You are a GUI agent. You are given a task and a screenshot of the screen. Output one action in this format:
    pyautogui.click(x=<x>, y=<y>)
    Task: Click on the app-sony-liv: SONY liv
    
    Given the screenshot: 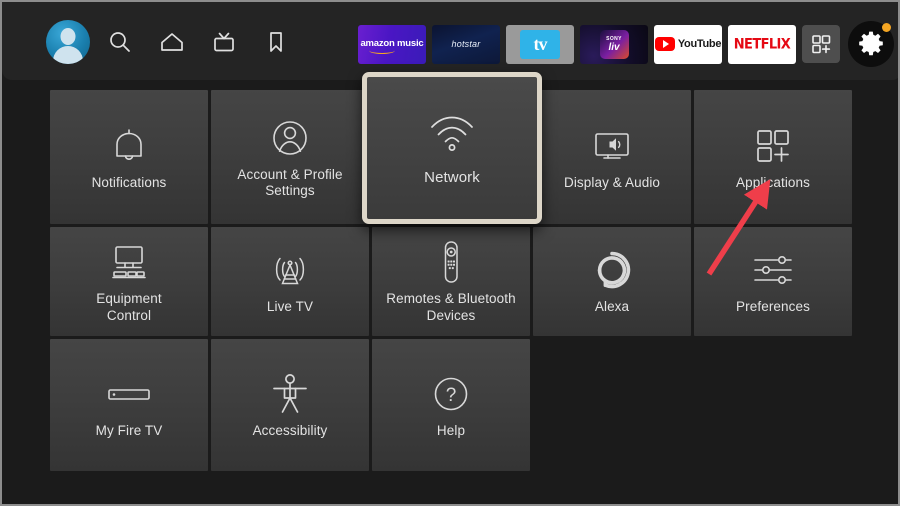 What is the action you would take?
    pyautogui.click(x=614, y=44)
    